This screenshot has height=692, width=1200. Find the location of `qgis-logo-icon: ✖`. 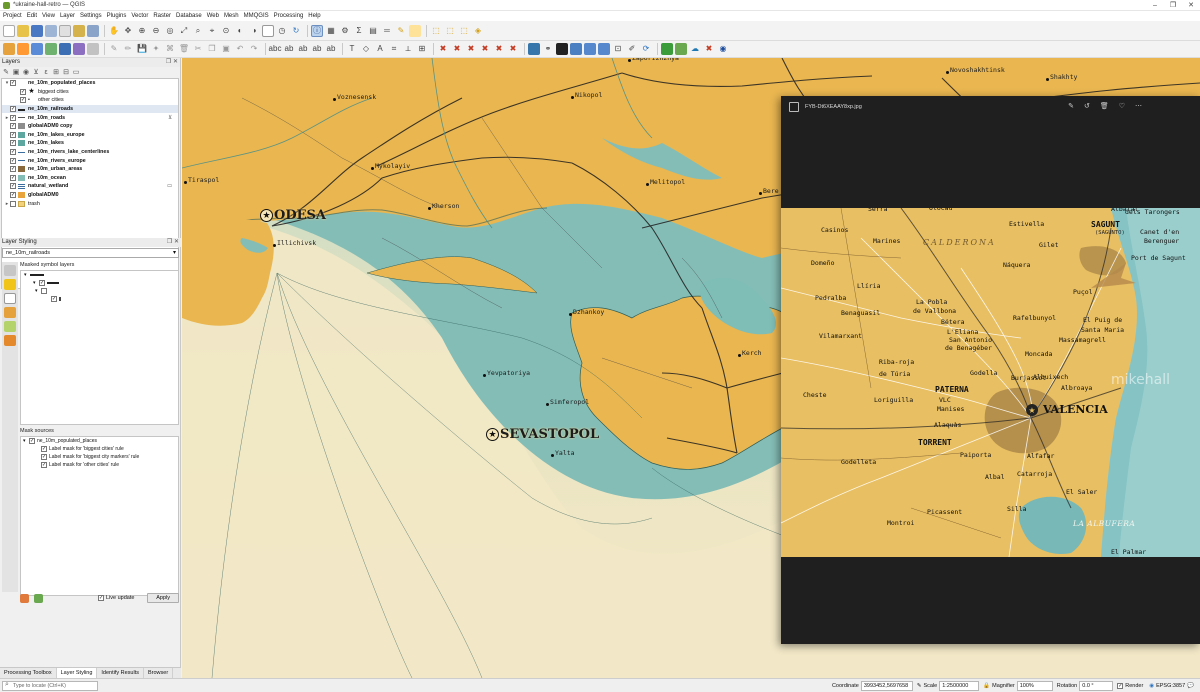

qgis-logo-icon: ✖ is located at coordinates (709, 49).